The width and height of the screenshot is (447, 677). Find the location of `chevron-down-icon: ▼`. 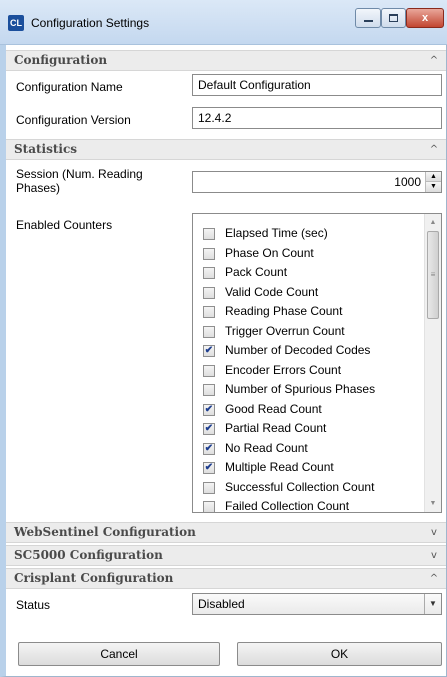

chevron-down-icon: ▼ is located at coordinates (432, 604).